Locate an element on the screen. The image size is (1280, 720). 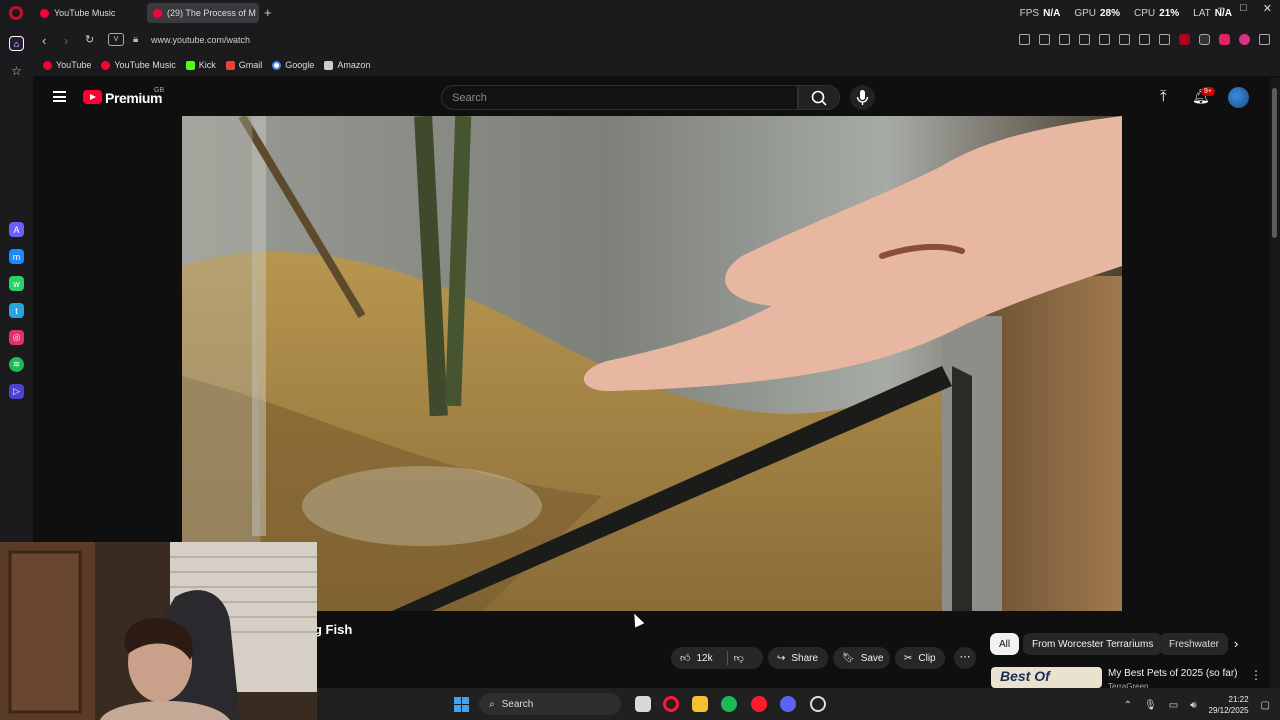
download-icon is located at coordinates (1124, 39).